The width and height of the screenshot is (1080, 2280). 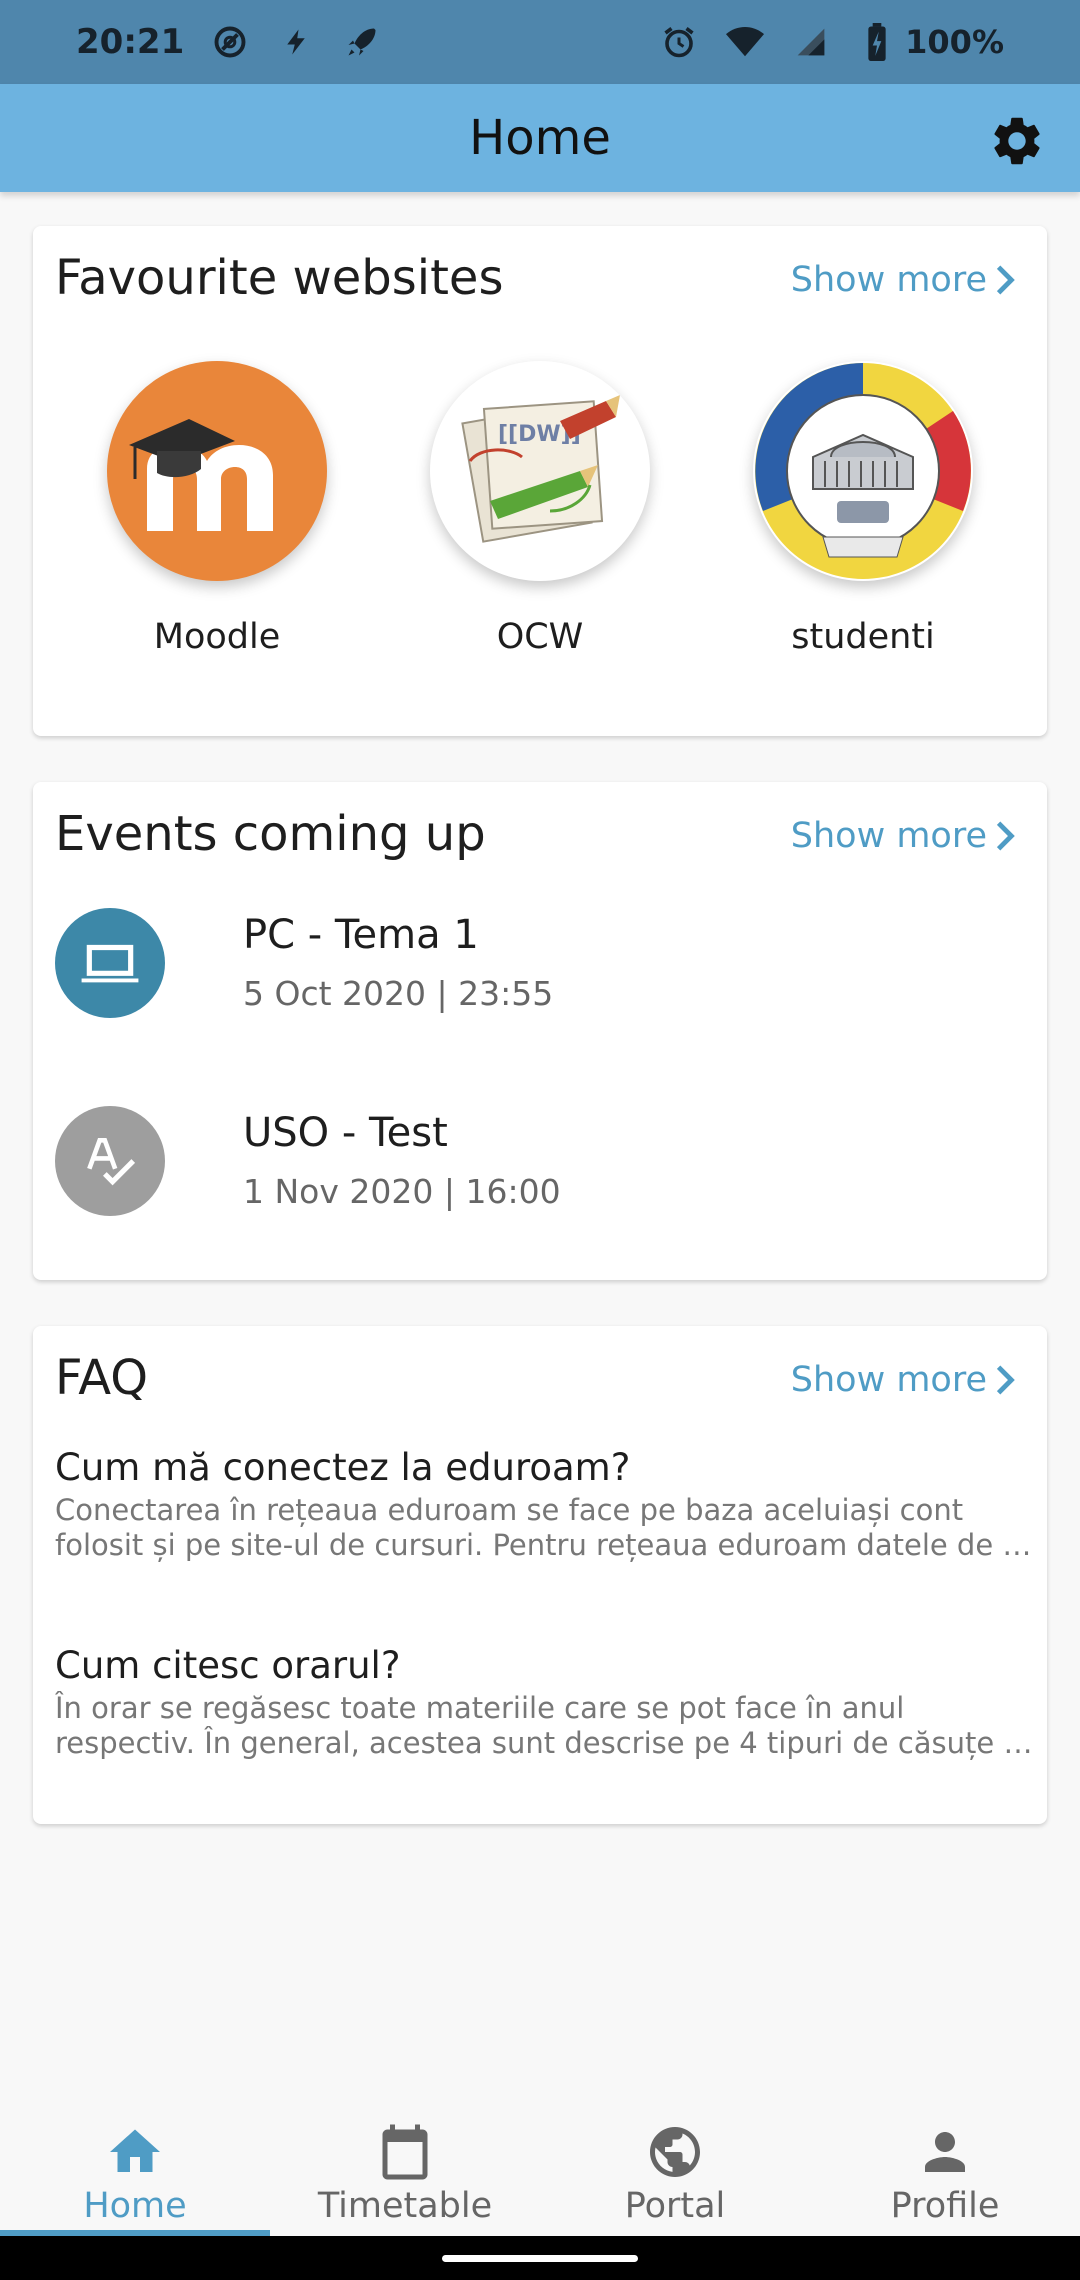 What do you see at coordinates (954, 42) in the screenshot?
I see `battery-percent: 100%` at bounding box center [954, 42].